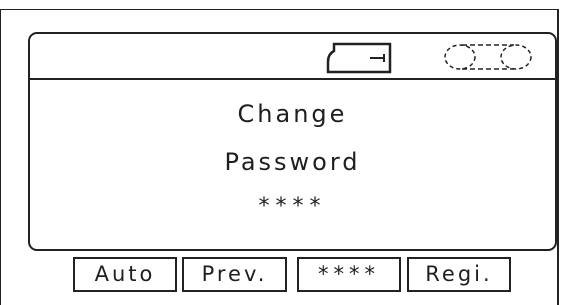  Describe the element at coordinates (359, 58) in the screenshot. I see `battery-icon` at that location.